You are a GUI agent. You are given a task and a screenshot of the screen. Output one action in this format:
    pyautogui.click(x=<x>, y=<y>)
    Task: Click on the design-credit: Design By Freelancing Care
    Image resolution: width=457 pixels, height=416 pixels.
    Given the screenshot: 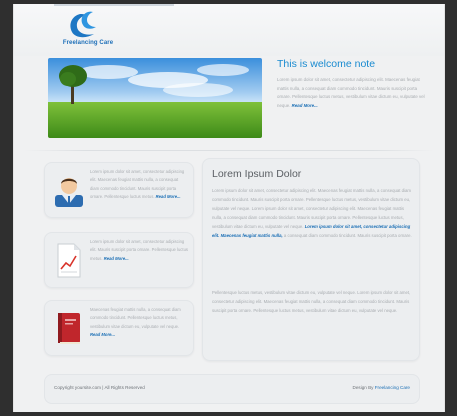 What is the action you would take?
    pyautogui.click(x=381, y=387)
    